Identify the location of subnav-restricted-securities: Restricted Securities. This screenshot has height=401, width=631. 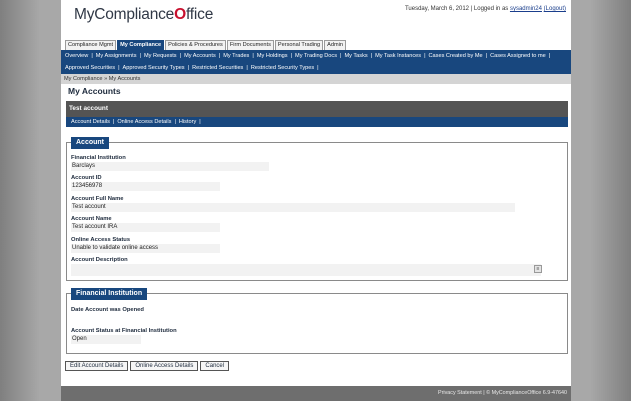
(217, 68).